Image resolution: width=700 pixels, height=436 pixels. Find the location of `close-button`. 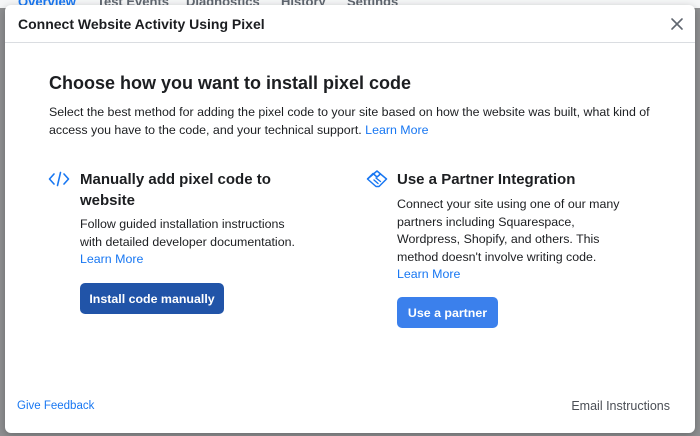

close-button is located at coordinates (677, 24).